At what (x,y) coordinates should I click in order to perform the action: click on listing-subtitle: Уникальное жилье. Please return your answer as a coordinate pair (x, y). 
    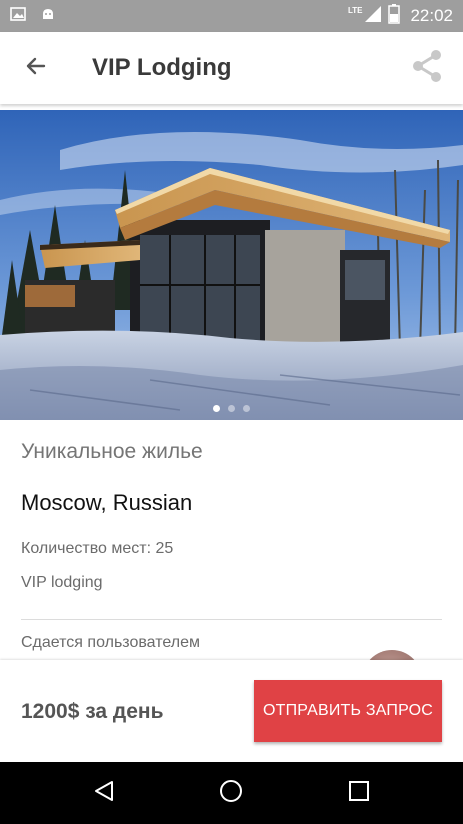
    Looking at the image, I should click on (112, 451).